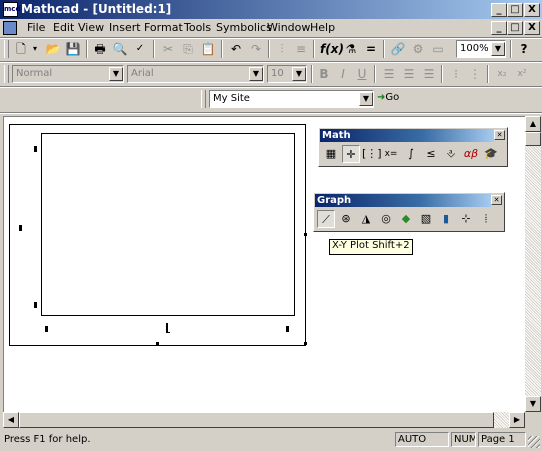 The image size is (542, 451). Describe the element at coordinates (305, 343) in the screenshot. I see `resize-handle-corner` at that location.